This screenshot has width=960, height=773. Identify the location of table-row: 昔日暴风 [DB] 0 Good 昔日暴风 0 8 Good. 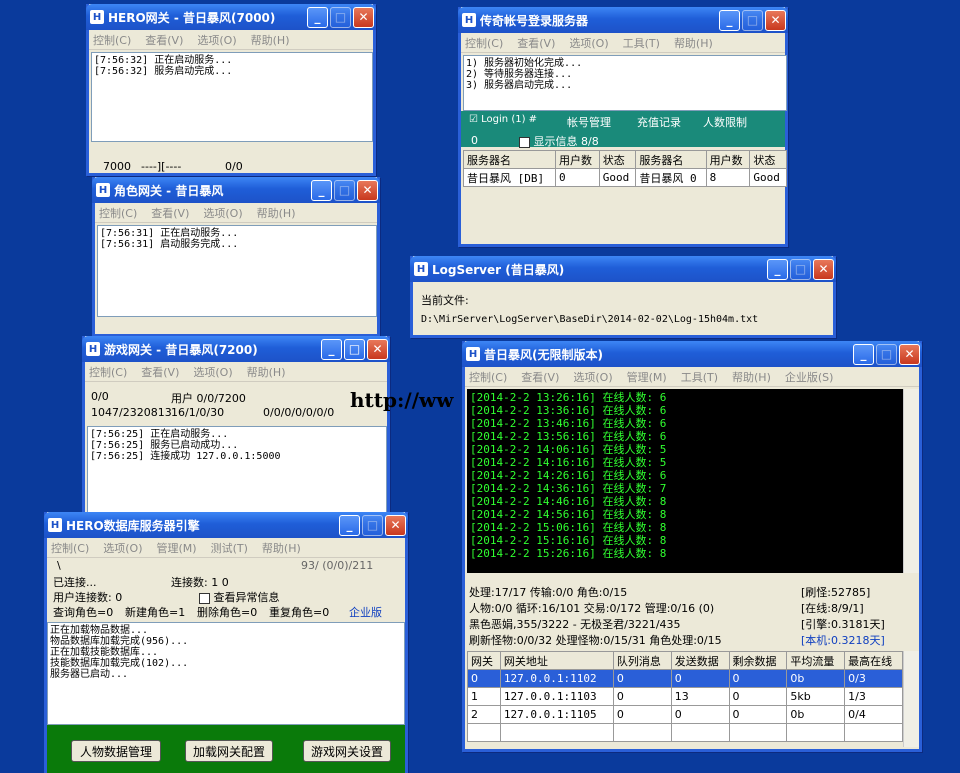
(625, 177).